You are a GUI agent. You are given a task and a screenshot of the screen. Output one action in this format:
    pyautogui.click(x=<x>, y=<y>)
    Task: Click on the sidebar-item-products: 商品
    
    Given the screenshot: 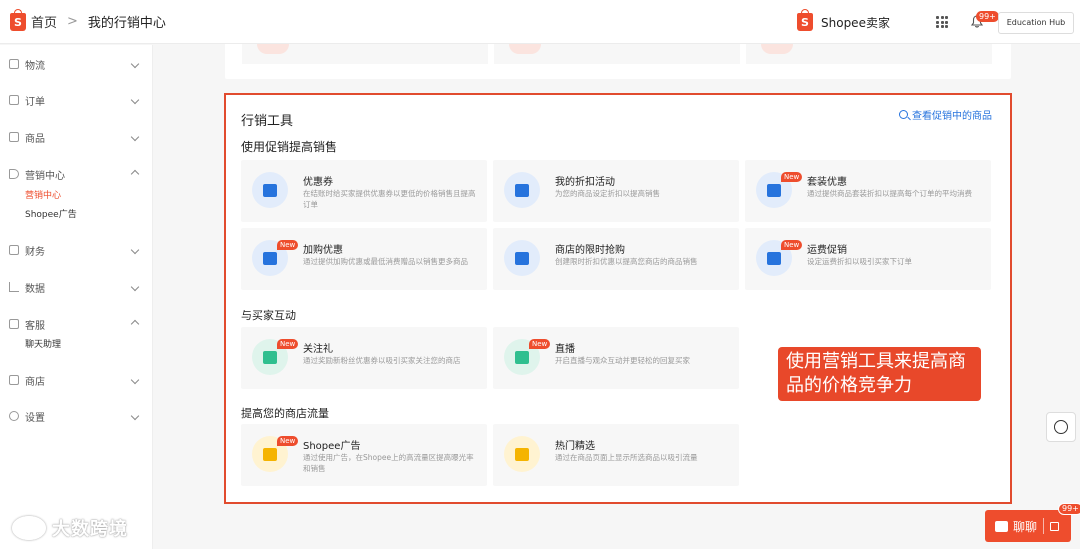 What is the action you would take?
    pyautogui.click(x=76, y=137)
    